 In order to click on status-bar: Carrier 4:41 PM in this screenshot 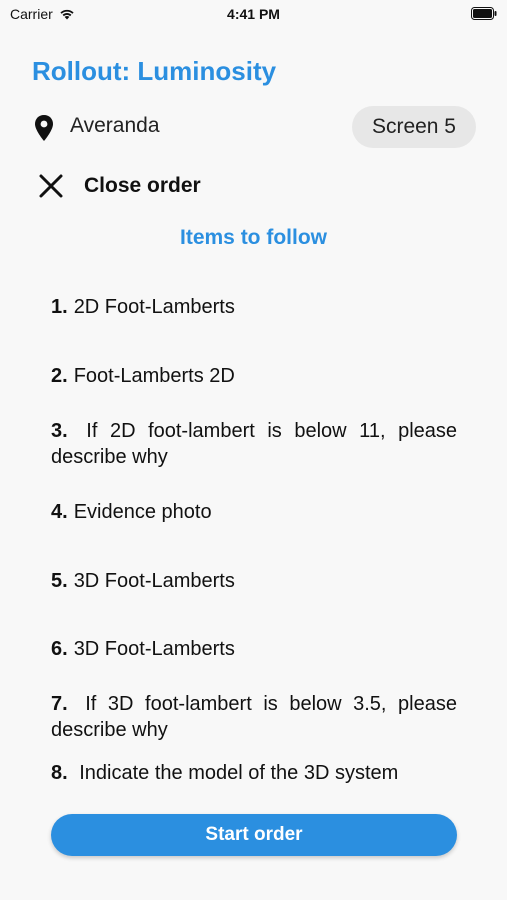, I will do `click(253, 14)`.